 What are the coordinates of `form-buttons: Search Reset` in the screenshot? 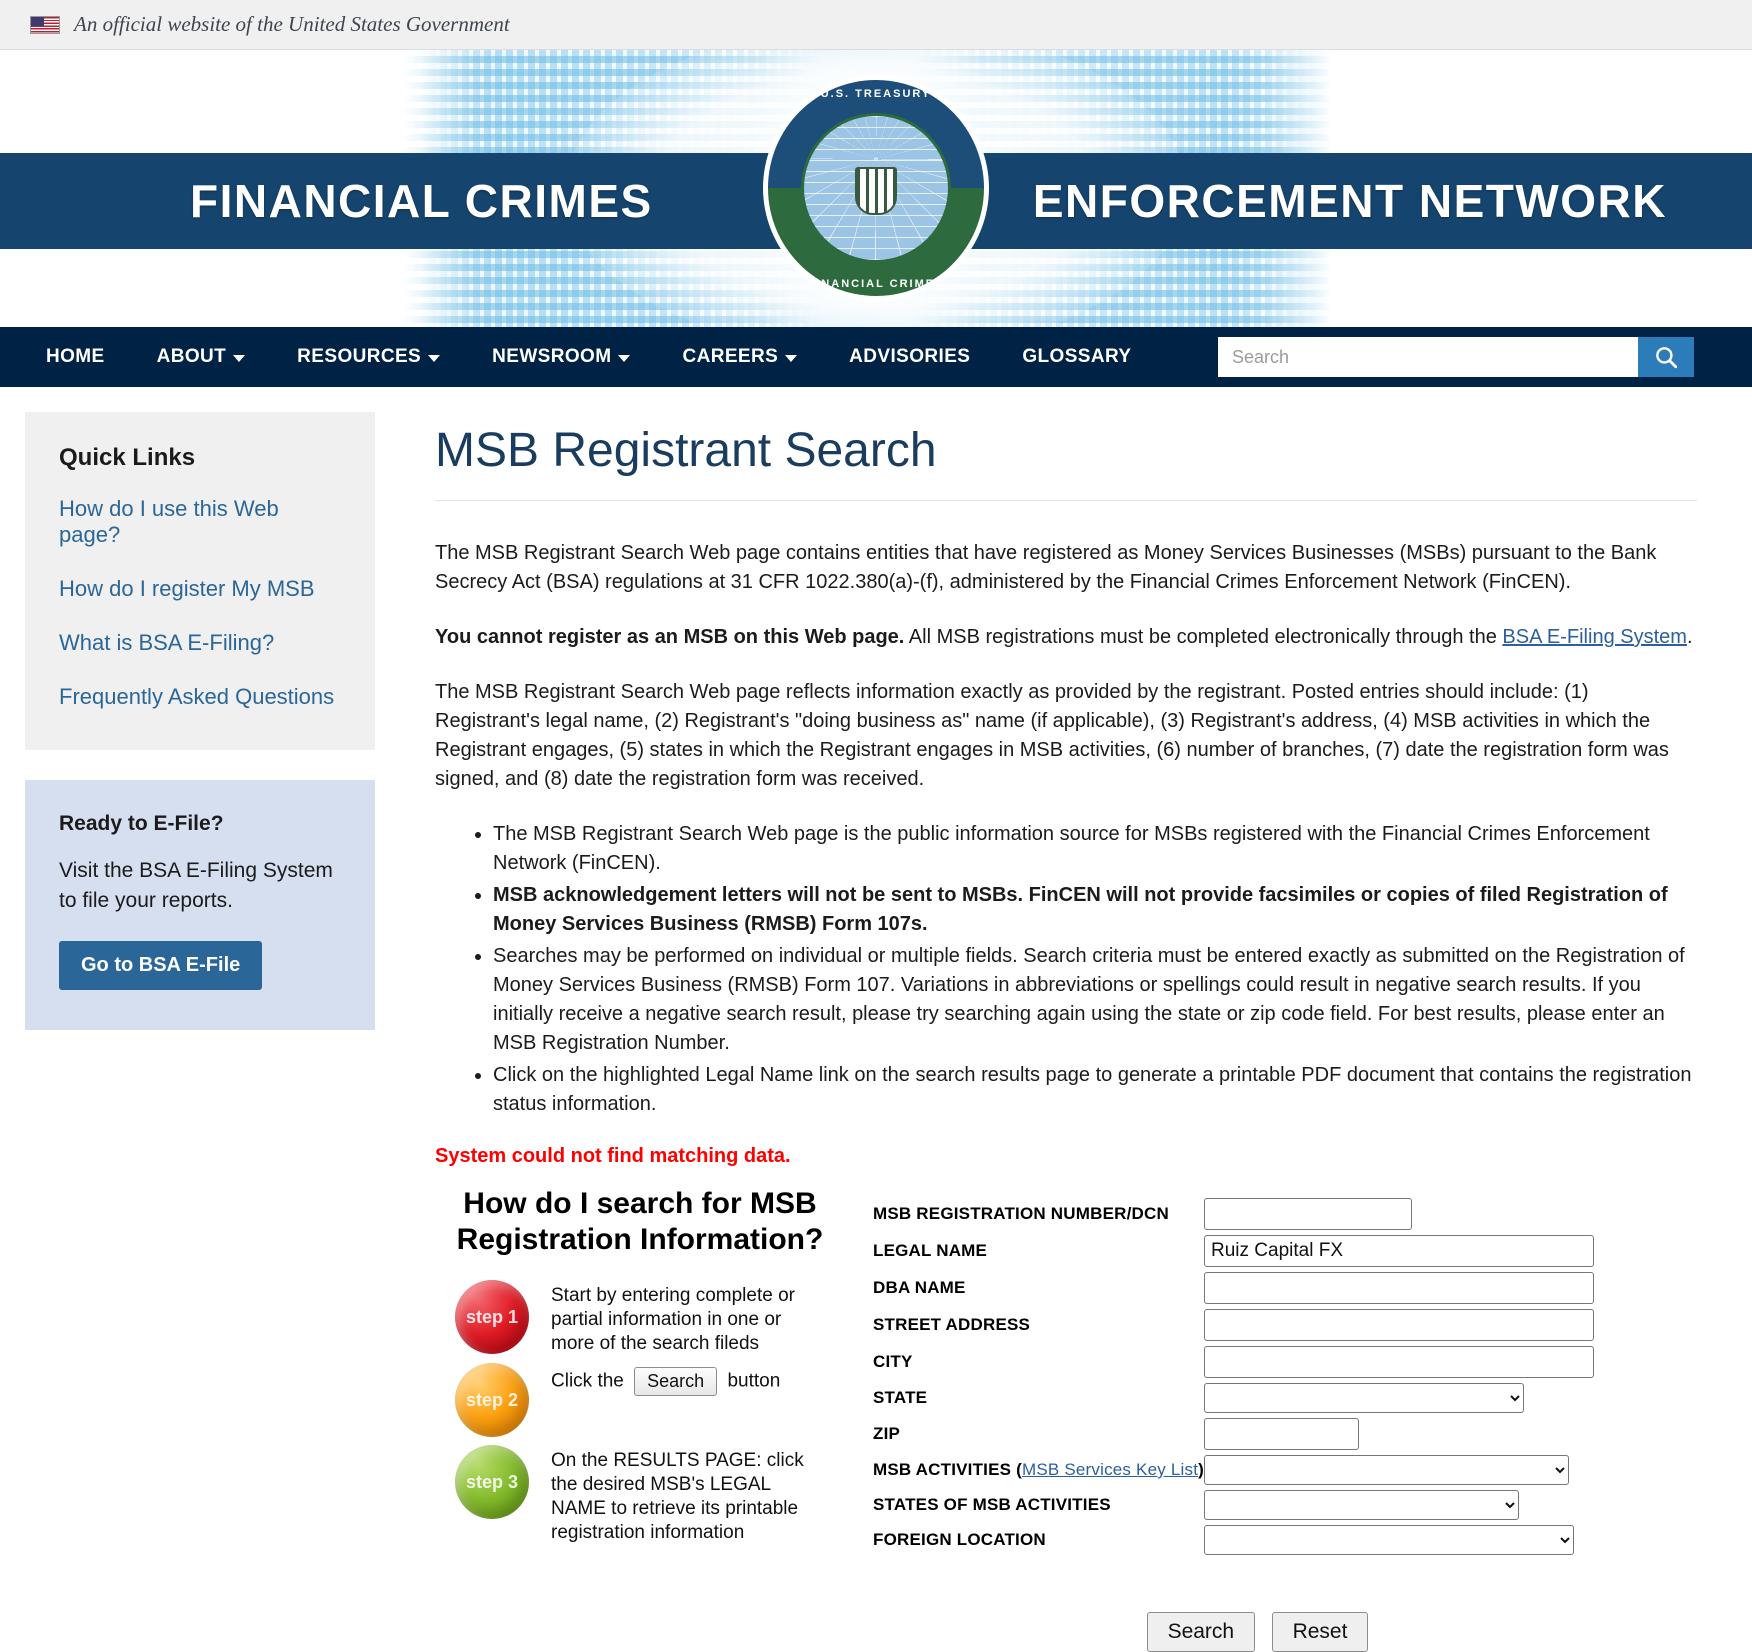 It's located at (1285, 1632).